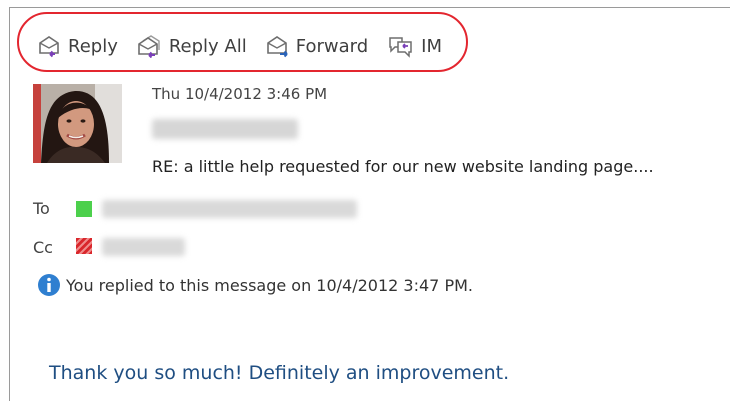  Describe the element at coordinates (240, 94) in the screenshot. I see `message-timestamp: Thu 10/4/2012 3:46 PM` at that location.